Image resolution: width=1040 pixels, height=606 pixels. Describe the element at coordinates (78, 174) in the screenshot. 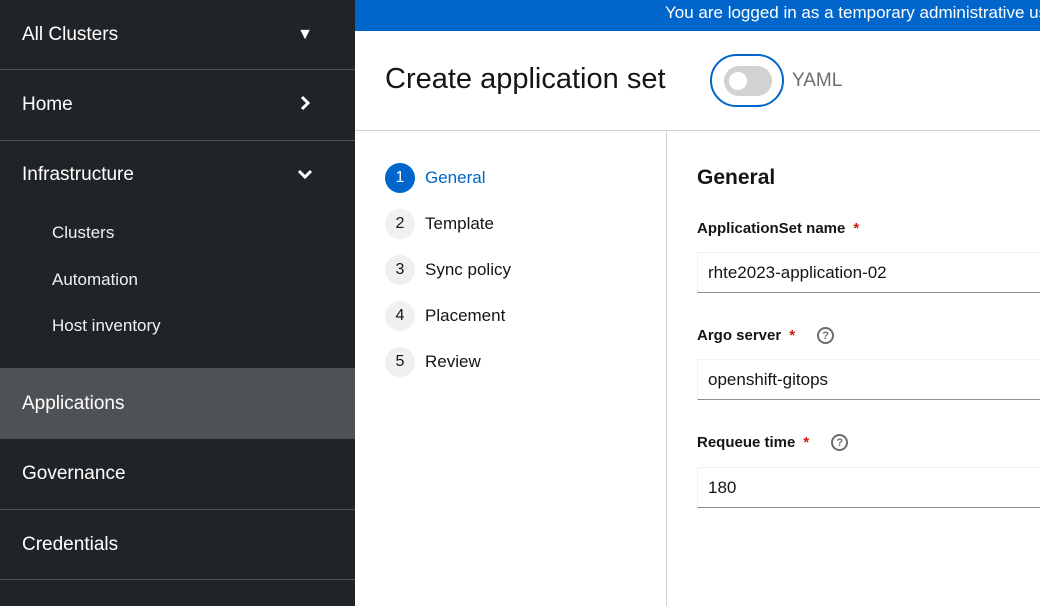

I see `sidebar-item-label: Infrastructure` at that location.